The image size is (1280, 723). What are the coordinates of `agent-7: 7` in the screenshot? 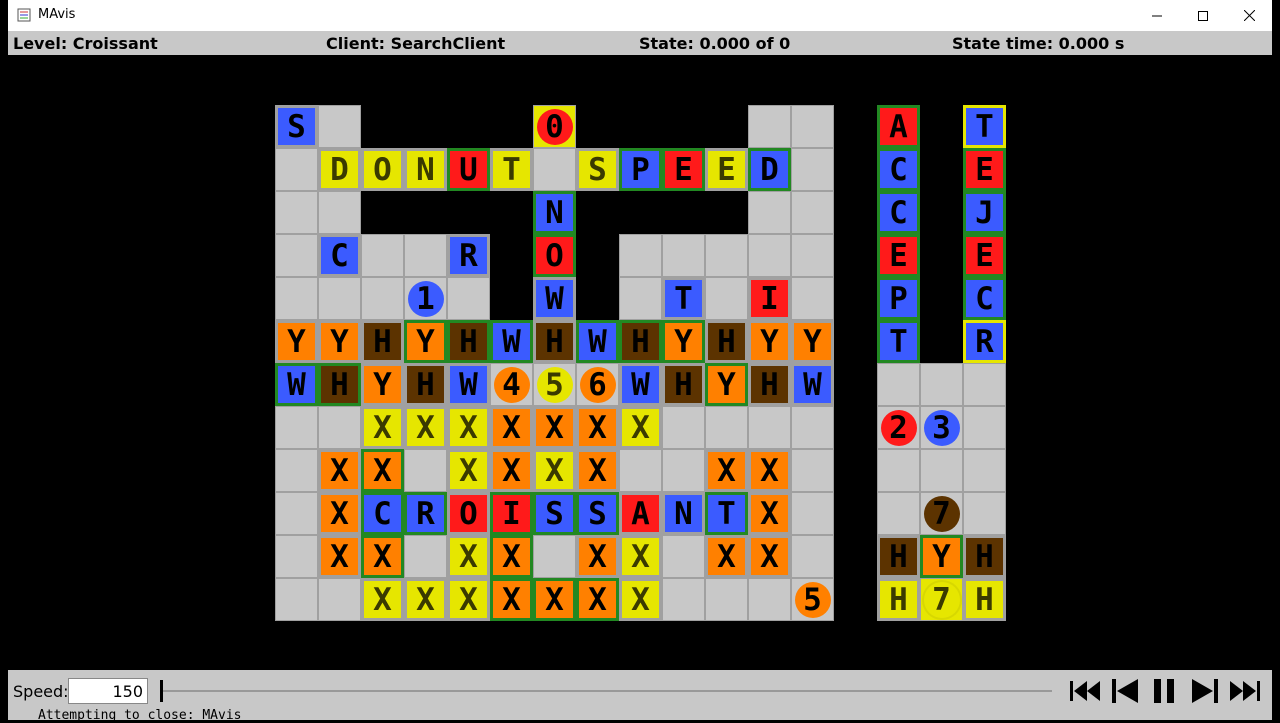 It's located at (941, 513).